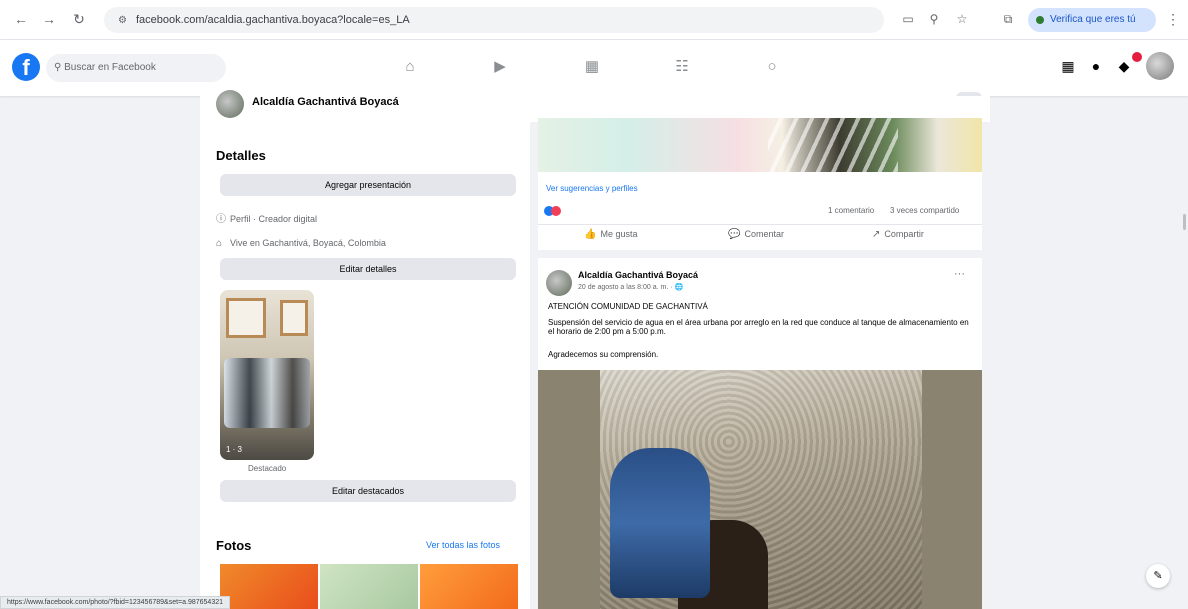 The width and height of the screenshot is (1188, 609). I want to click on status-dot-icon, so click(1040, 20).